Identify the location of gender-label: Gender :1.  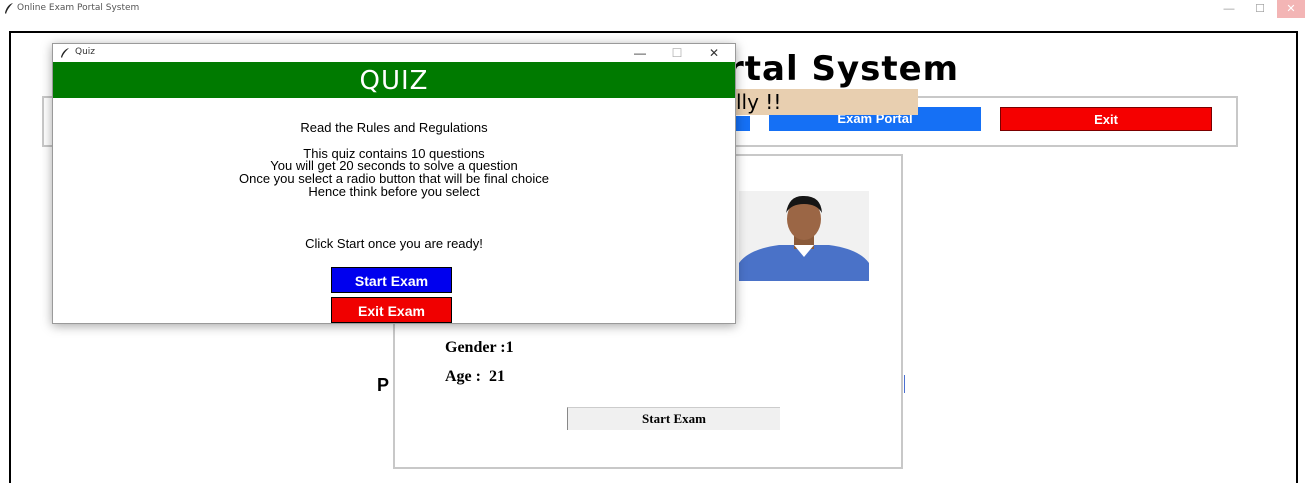
(479, 347).